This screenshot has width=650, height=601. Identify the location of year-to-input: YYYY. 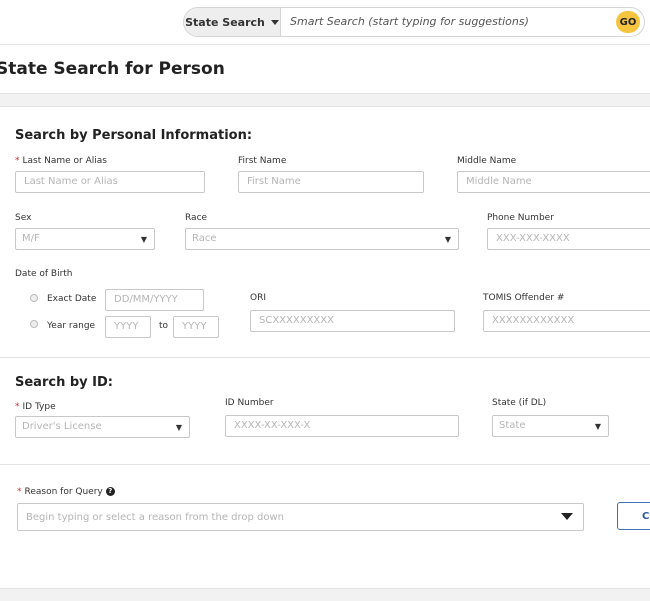
(196, 327).